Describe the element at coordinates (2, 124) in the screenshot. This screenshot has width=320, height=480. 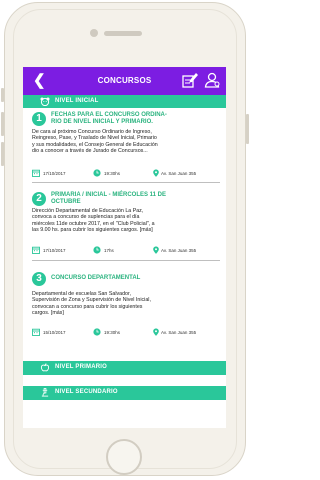
I see `volume-up-button` at that location.